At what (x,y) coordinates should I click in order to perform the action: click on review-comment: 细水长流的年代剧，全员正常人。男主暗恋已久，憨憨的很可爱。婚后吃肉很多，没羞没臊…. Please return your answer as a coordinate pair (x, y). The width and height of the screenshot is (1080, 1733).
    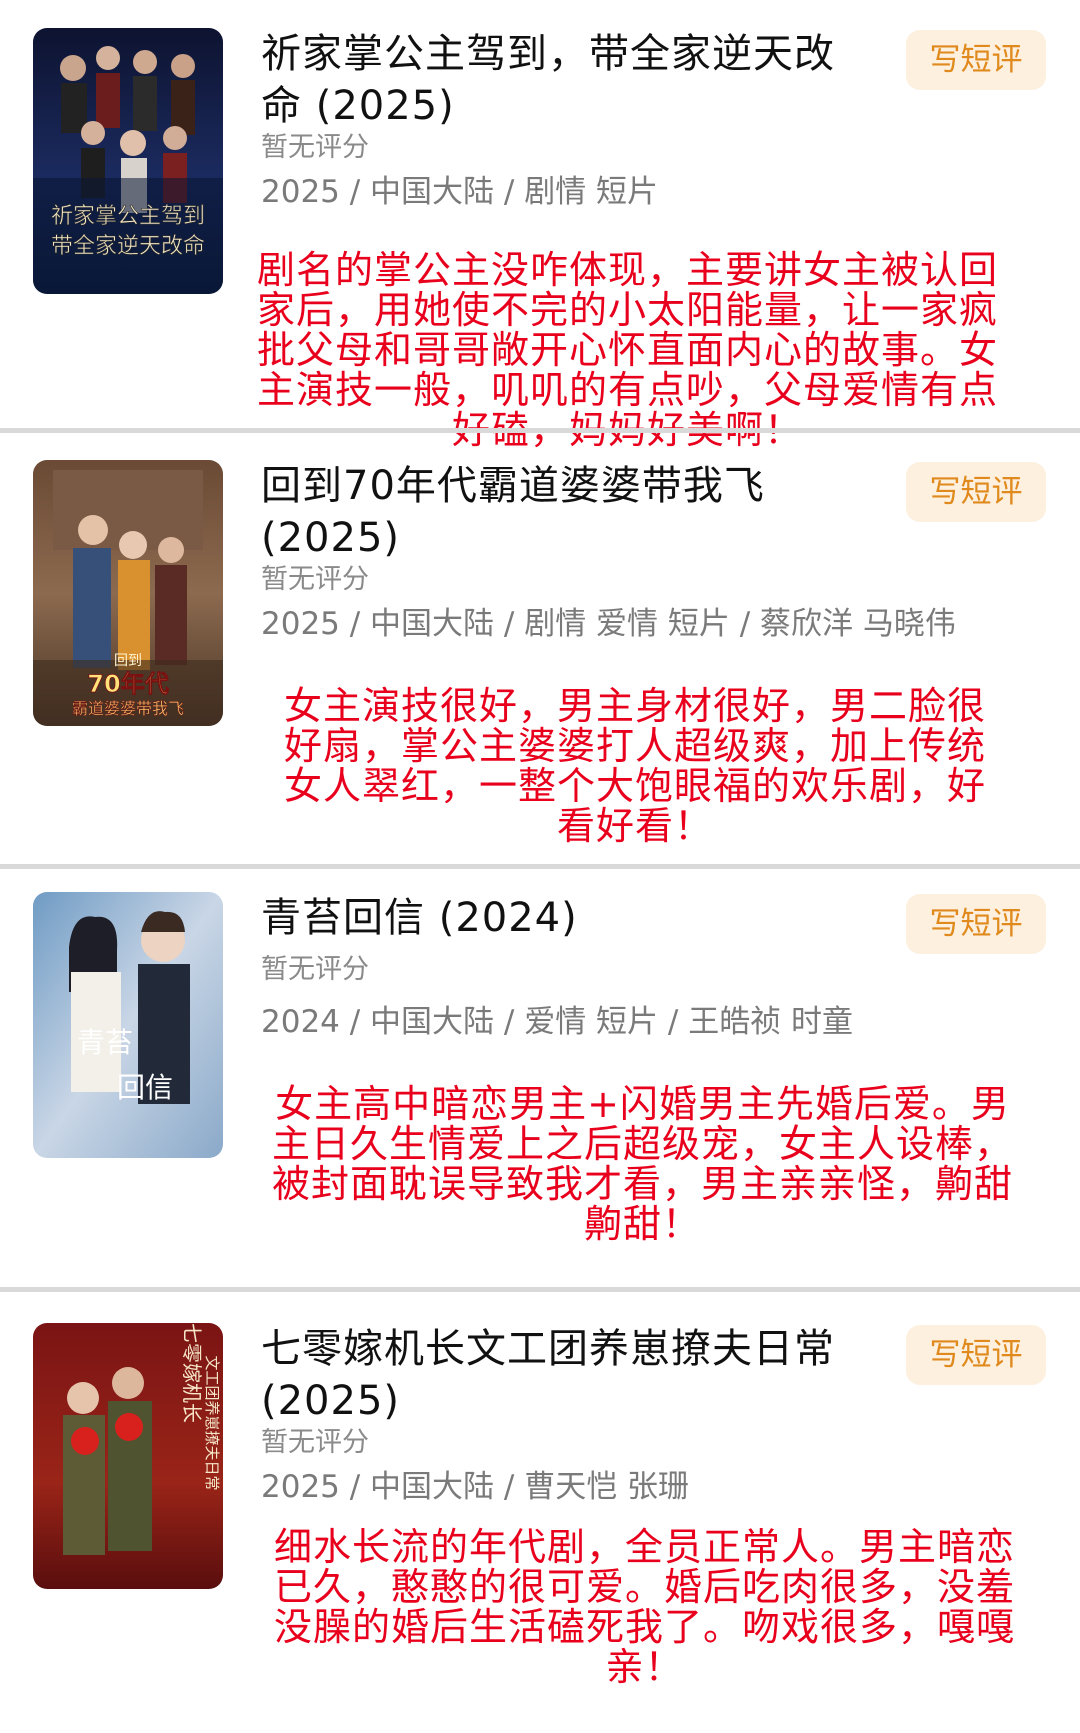
    Looking at the image, I should click on (644, 1607).